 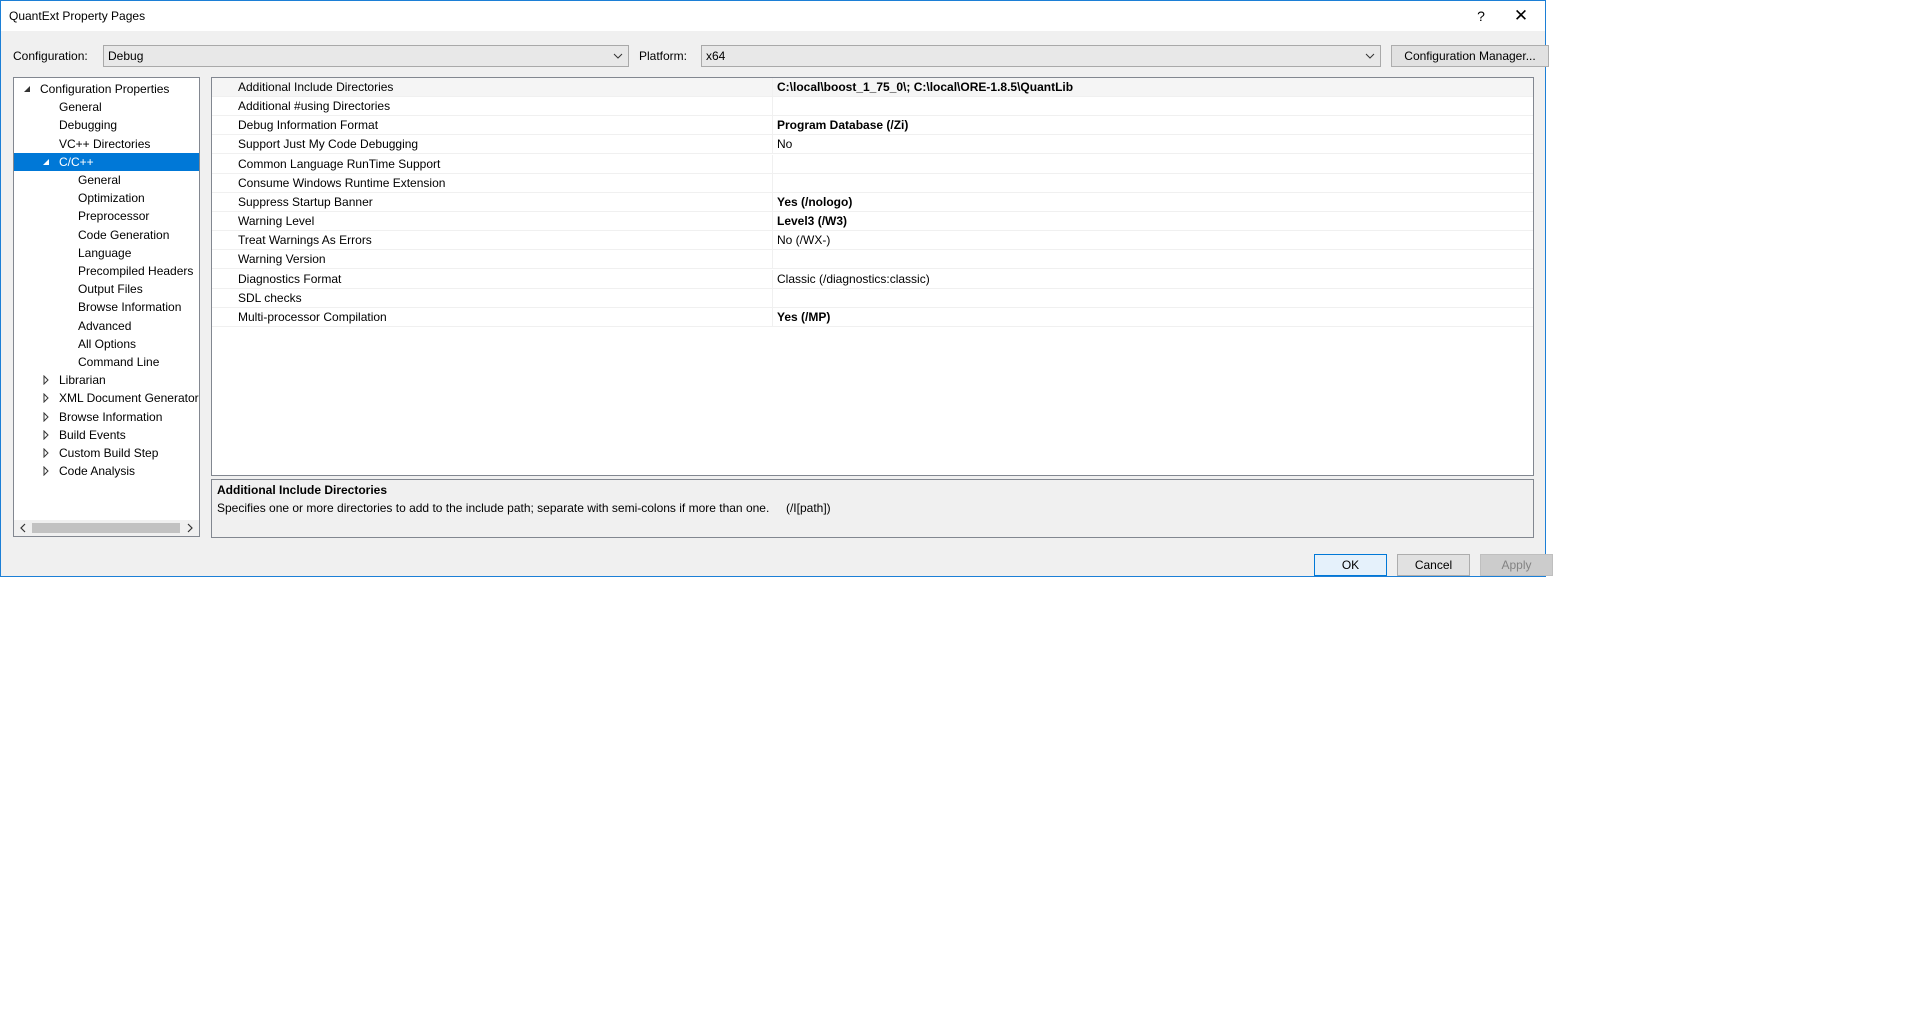 What do you see at coordinates (316, 87) in the screenshot?
I see `property-name: Additional Include Directories` at bounding box center [316, 87].